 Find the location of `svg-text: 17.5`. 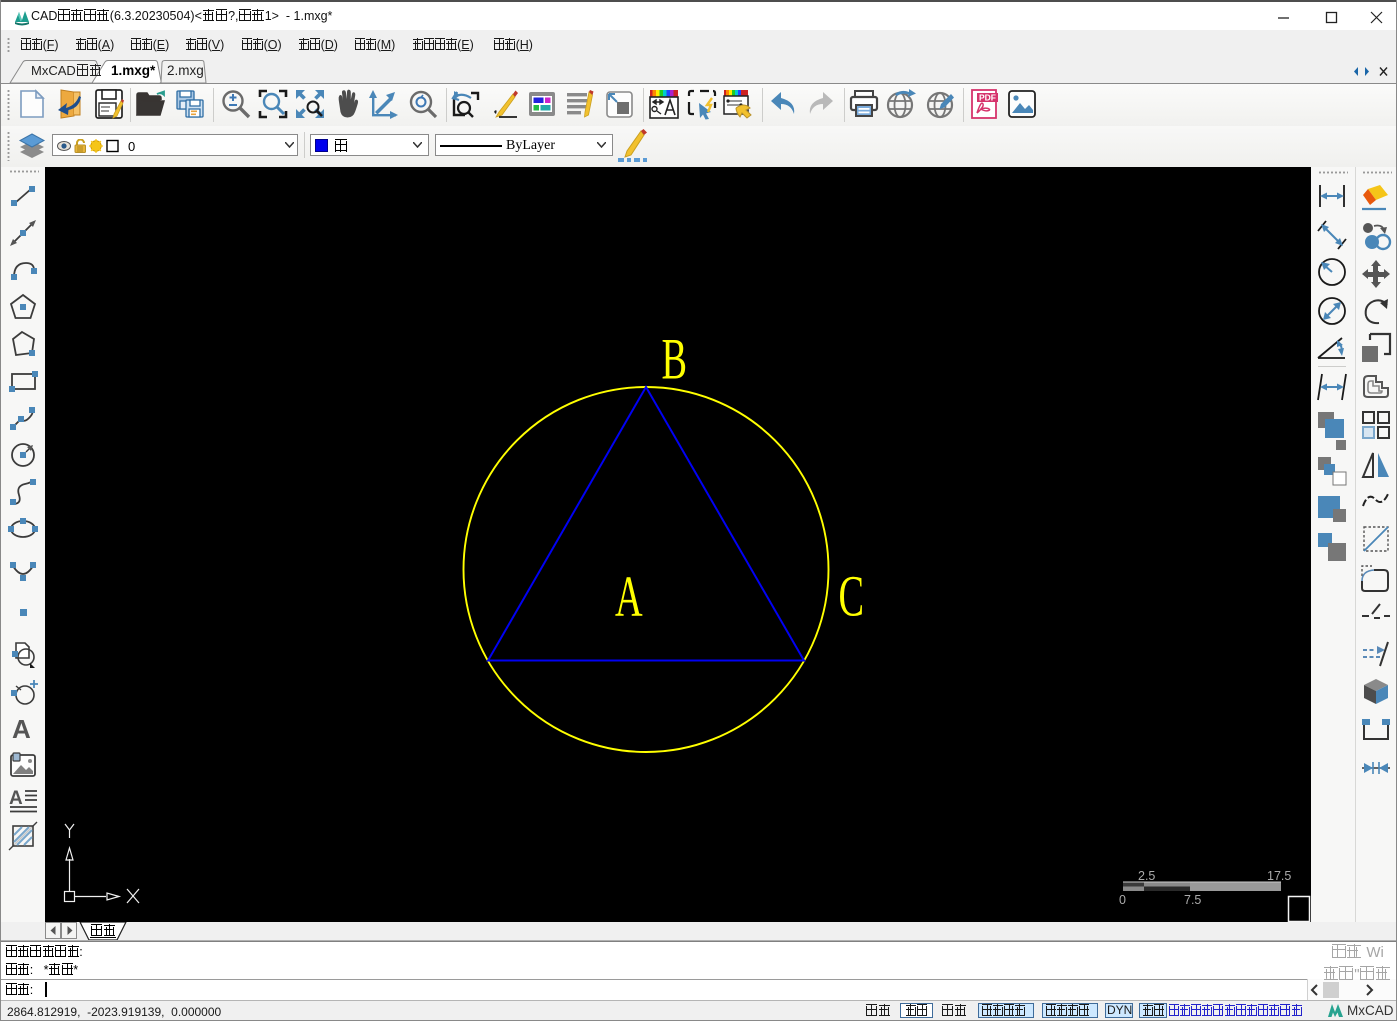

svg-text: 17.5 is located at coordinates (1279, 876).